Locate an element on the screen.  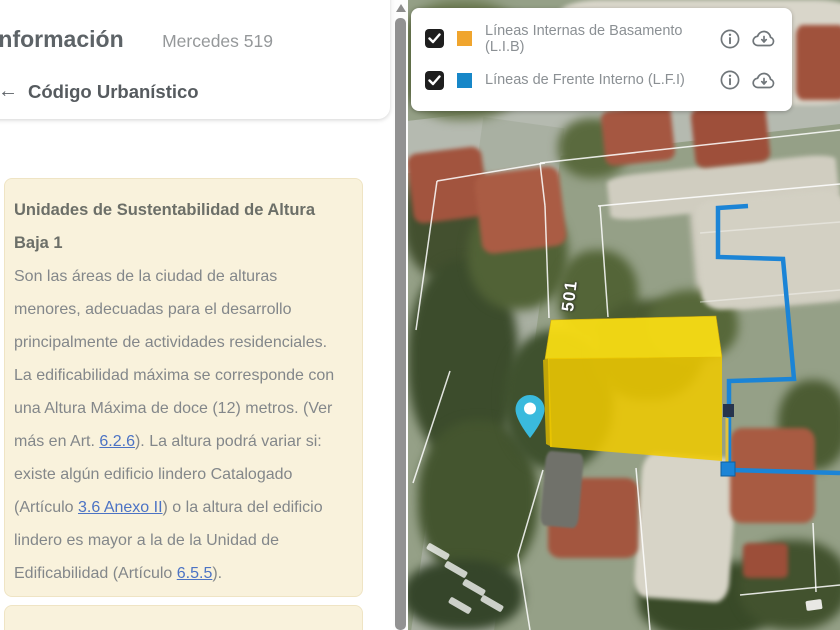
panel-scrollbar is located at coordinates (400, 315).